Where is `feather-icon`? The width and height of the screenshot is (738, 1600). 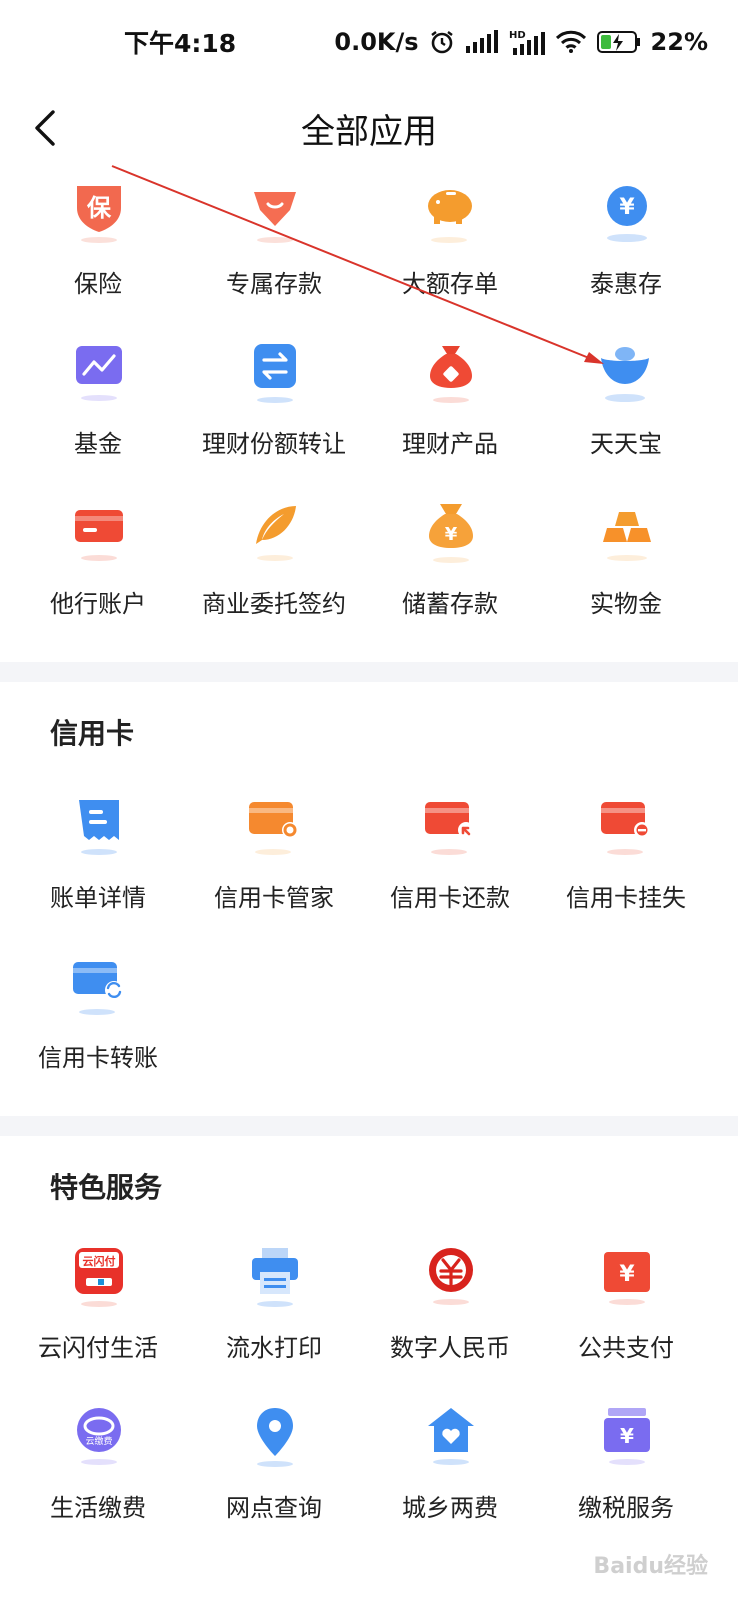
feather-icon is located at coordinates (276, 533).